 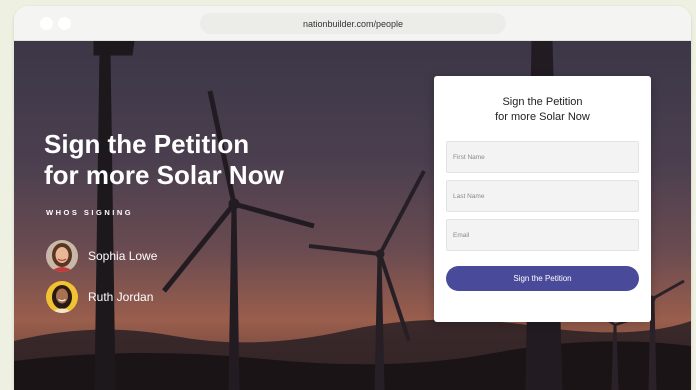 I want to click on form-title-line: for more Solar Now, so click(x=542, y=117).